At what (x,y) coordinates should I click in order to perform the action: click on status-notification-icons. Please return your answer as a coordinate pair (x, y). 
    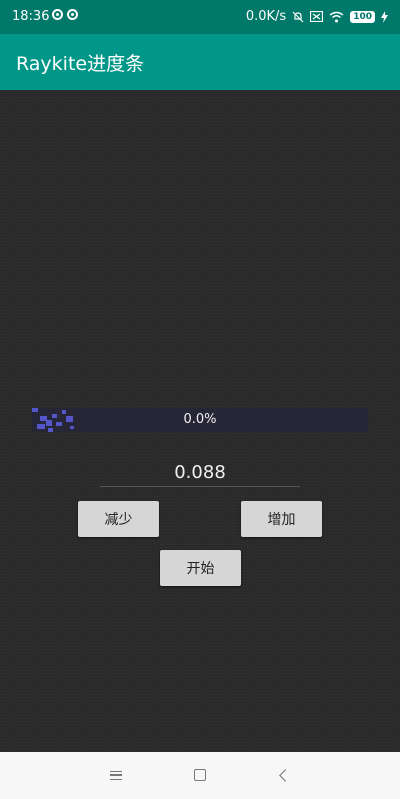
    Looking at the image, I should click on (65, 14).